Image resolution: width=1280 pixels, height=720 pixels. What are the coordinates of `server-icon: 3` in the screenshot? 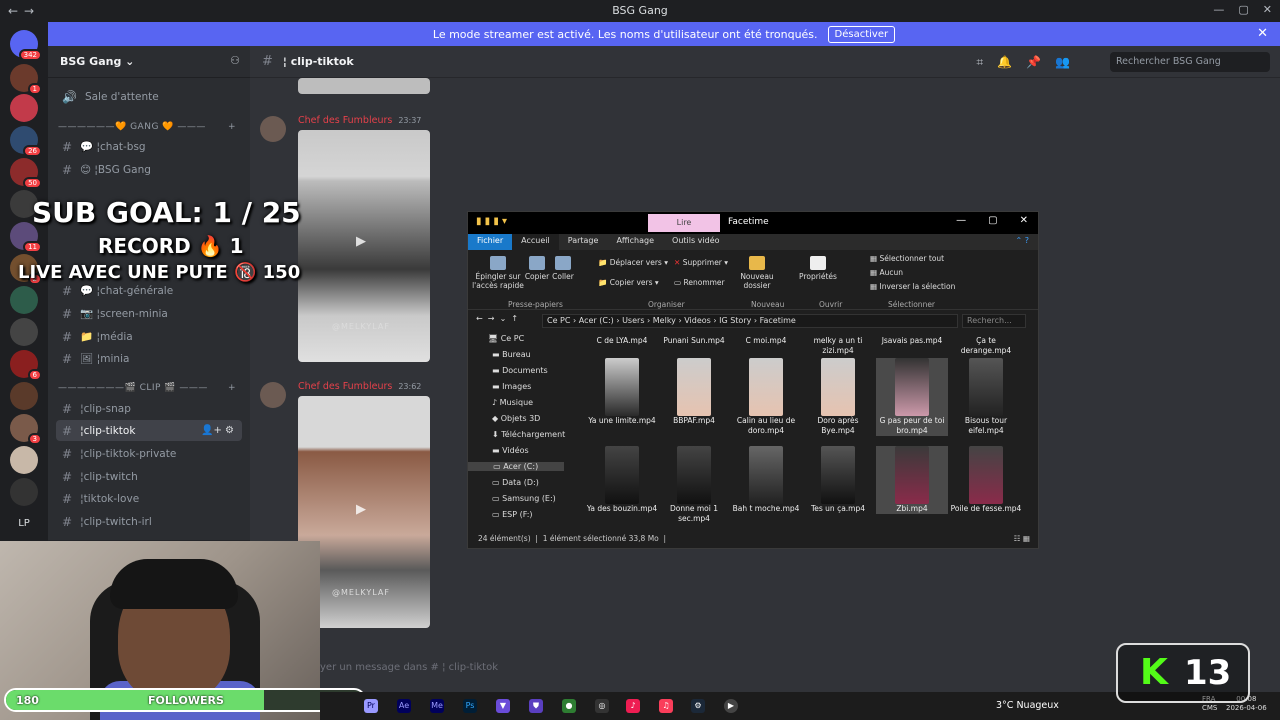 It's located at (26, 429).